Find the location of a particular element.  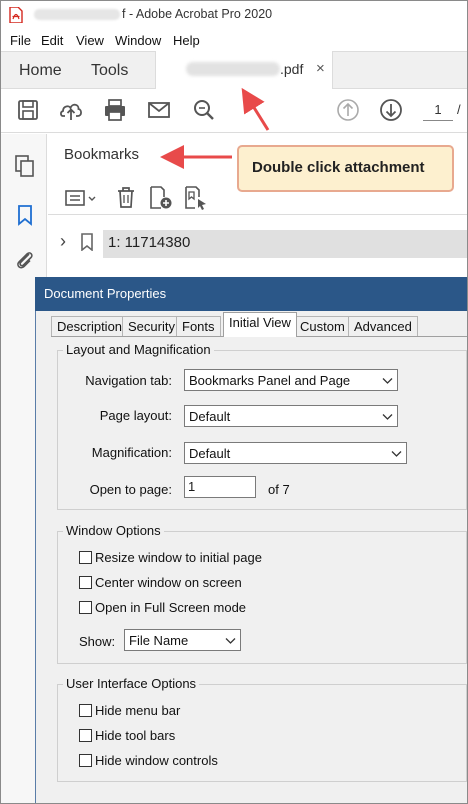

zoom-search-icon is located at coordinates (204, 110).